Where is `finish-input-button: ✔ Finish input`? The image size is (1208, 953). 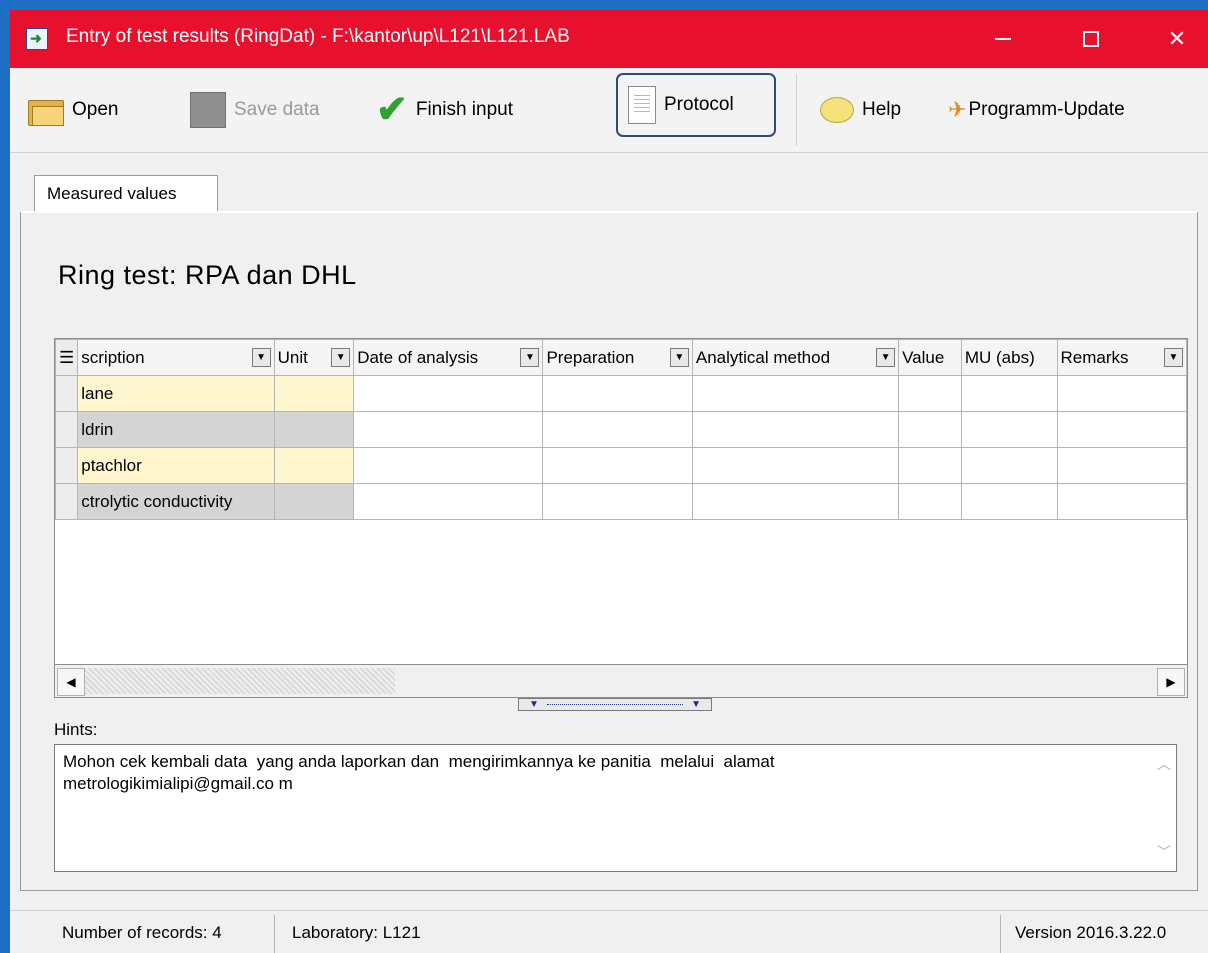 finish-input-button: ✔ Finish input is located at coordinates (444, 110).